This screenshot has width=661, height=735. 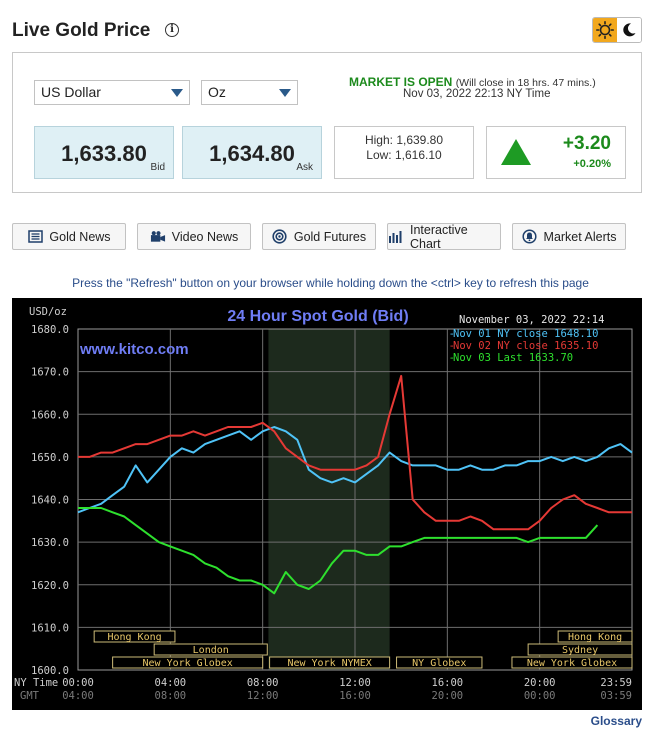 I want to click on market-alerts-button: Market Alerts, so click(x=569, y=236).